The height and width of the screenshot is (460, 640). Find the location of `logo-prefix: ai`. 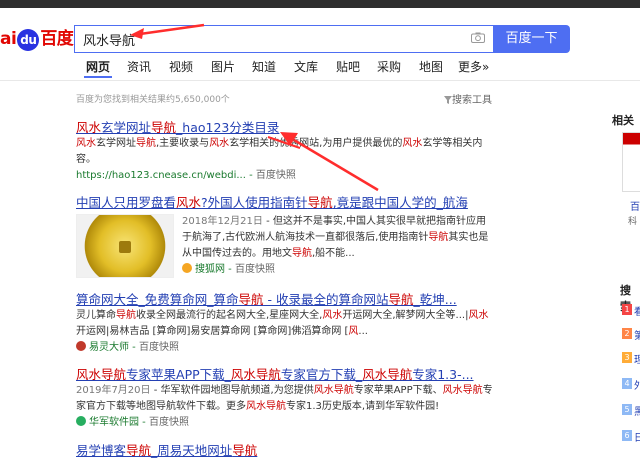

logo-prefix: ai is located at coordinates (8, 39).